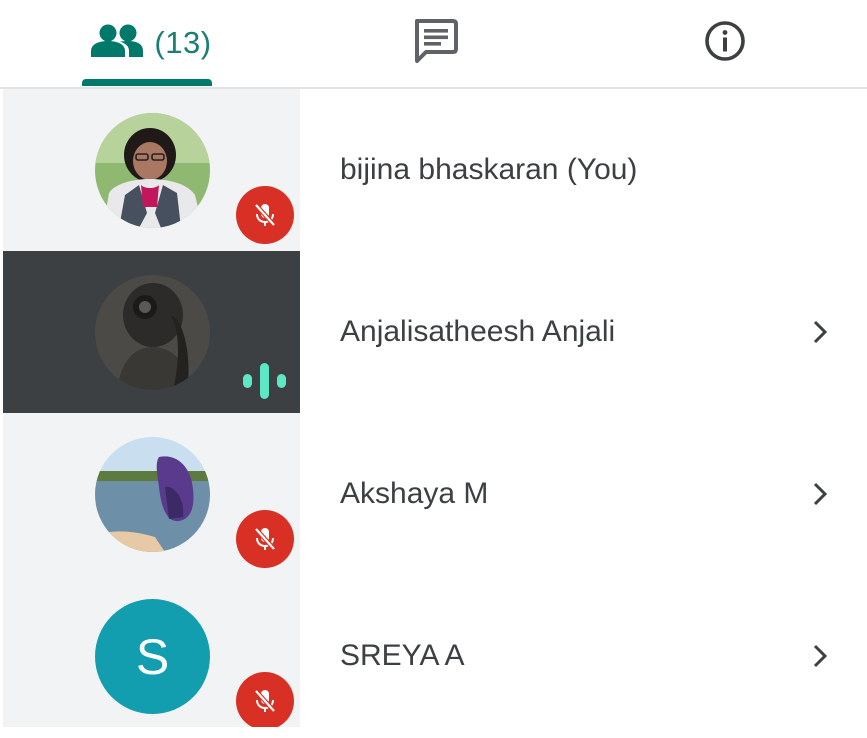  I want to click on avatar-cell: S, so click(151, 656).